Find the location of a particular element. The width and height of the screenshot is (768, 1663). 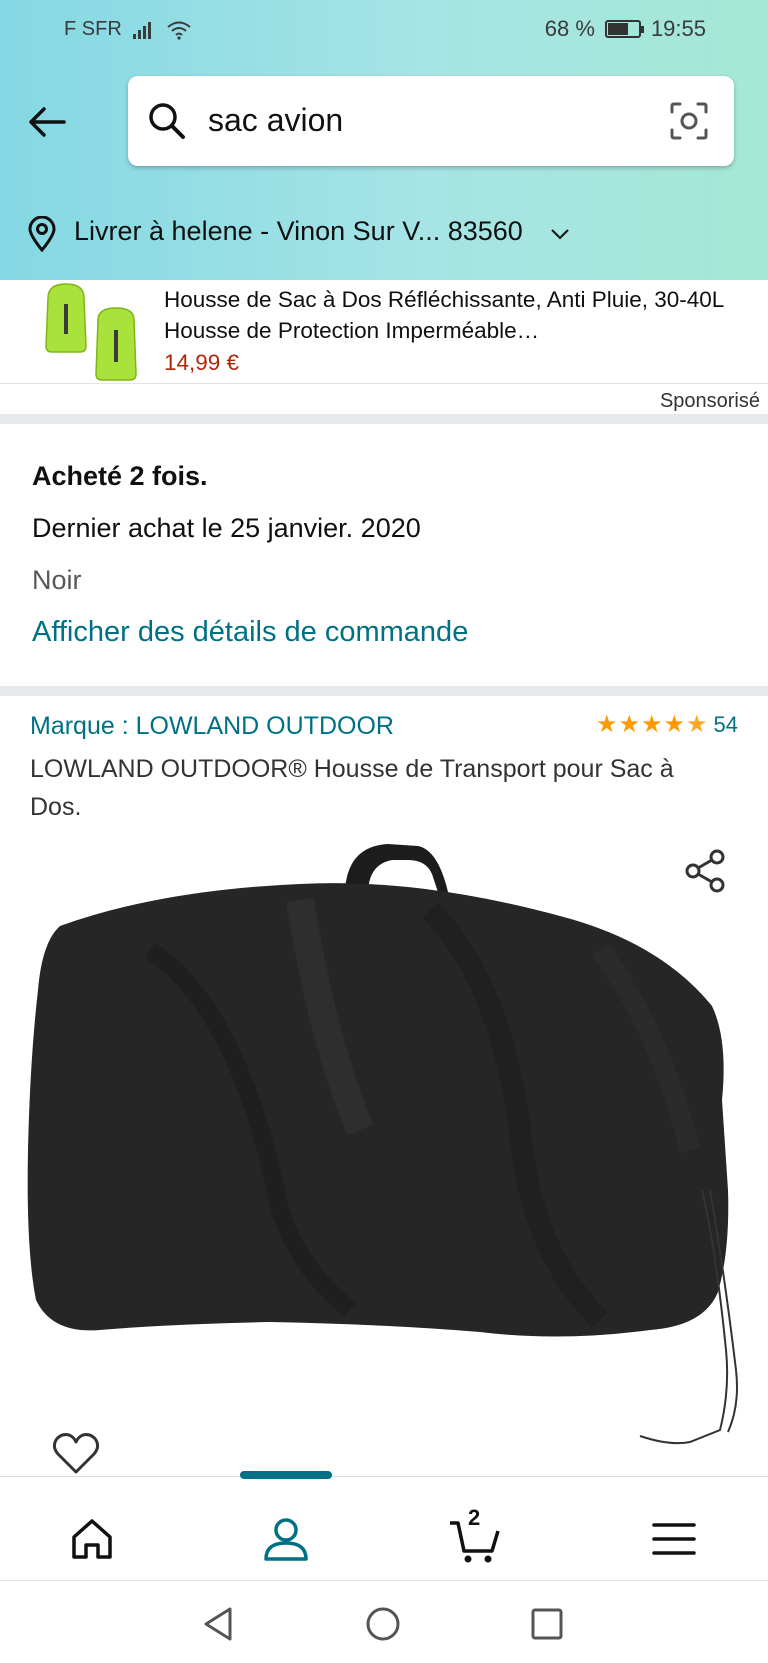

battery-percent: 68 % is located at coordinates (569, 28).